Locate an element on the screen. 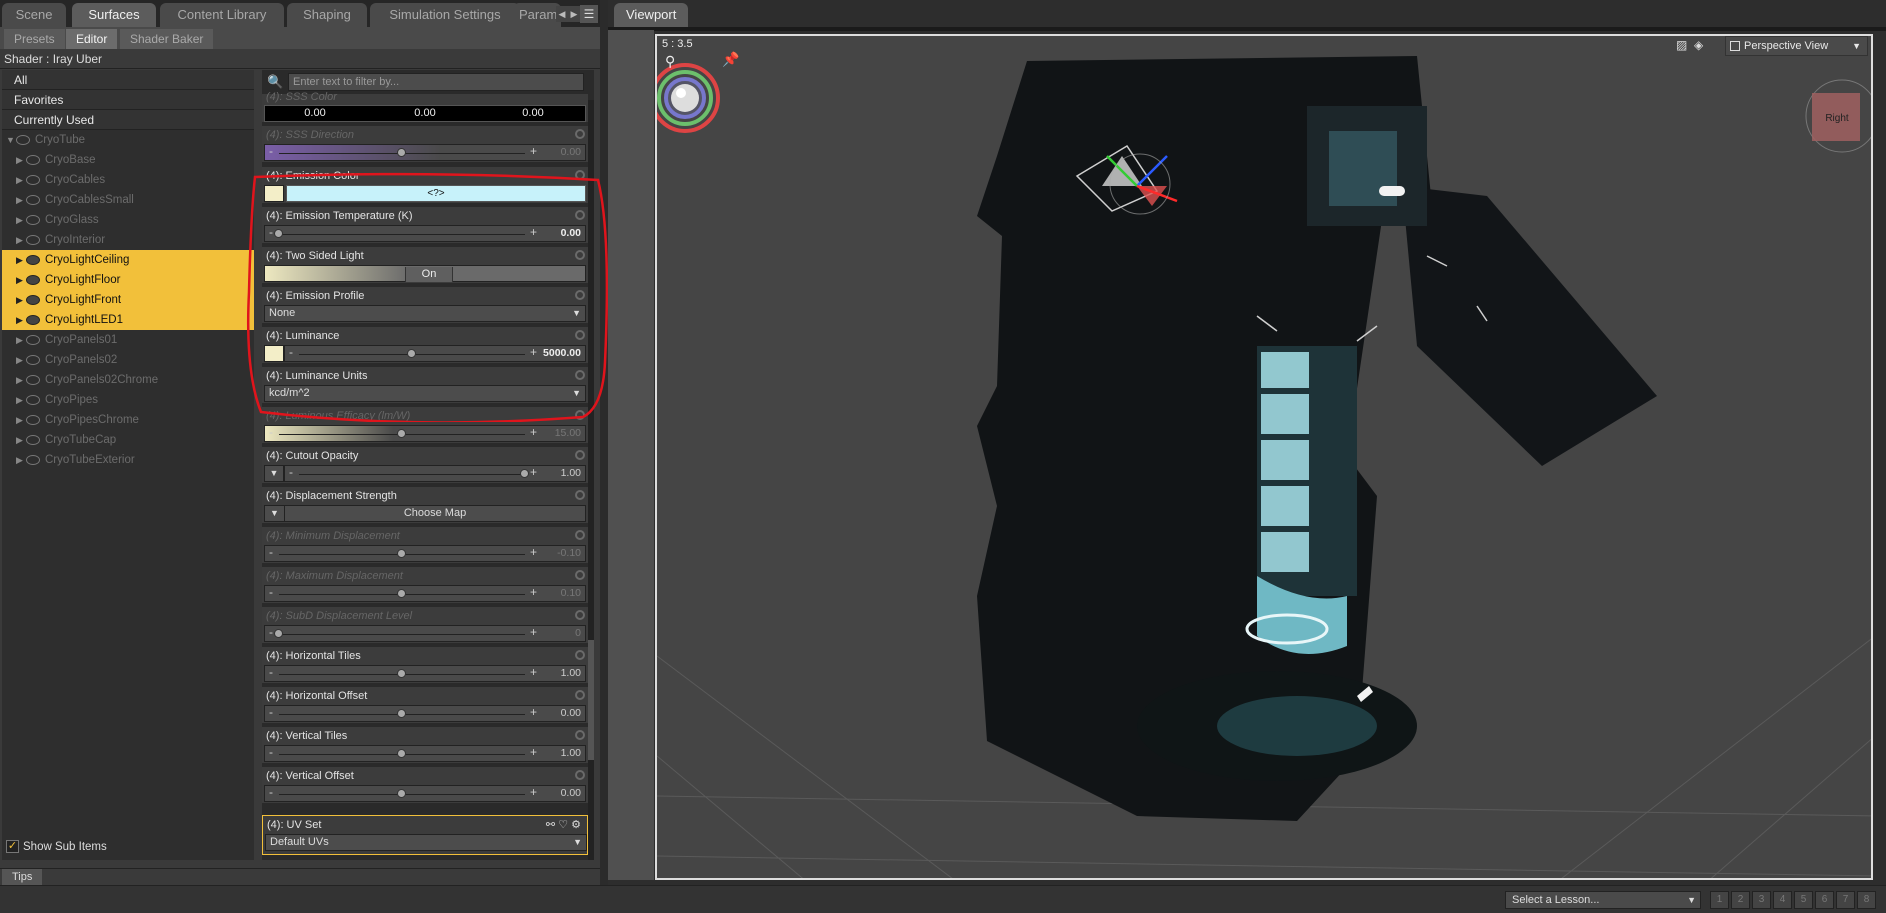  map-dropdown-icon: ▼ is located at coordinates (274, 473).